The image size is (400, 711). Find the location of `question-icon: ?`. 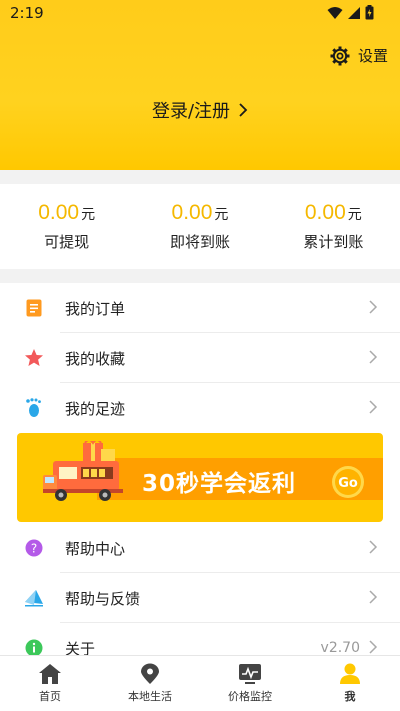

question-icon: ? is located at coordinates (34, 548).